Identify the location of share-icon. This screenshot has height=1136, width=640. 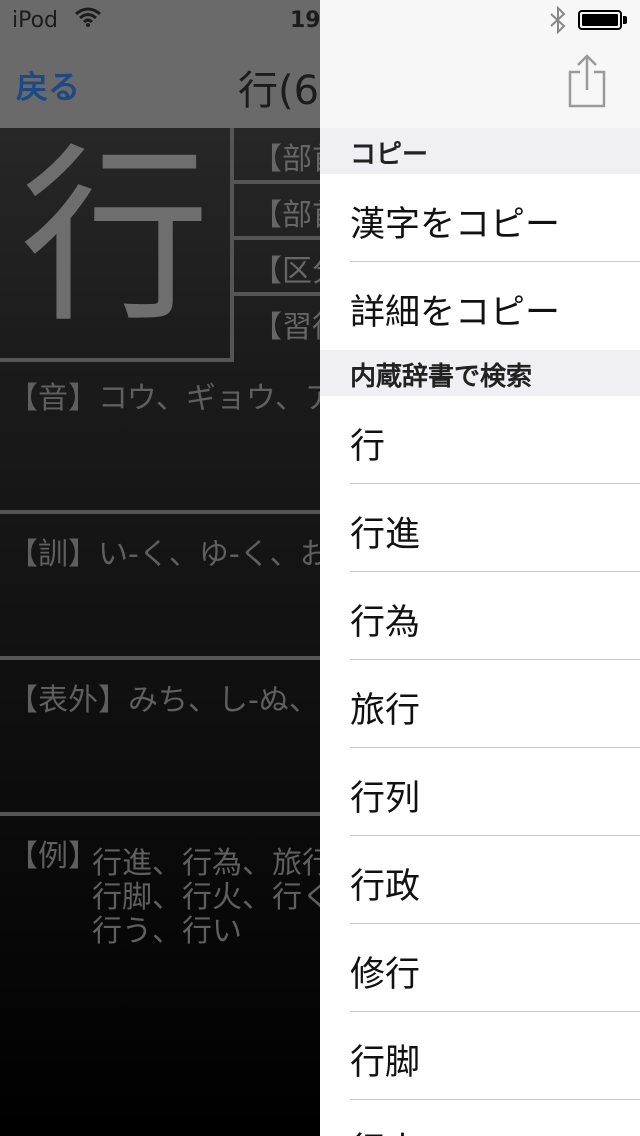
(587, 81).